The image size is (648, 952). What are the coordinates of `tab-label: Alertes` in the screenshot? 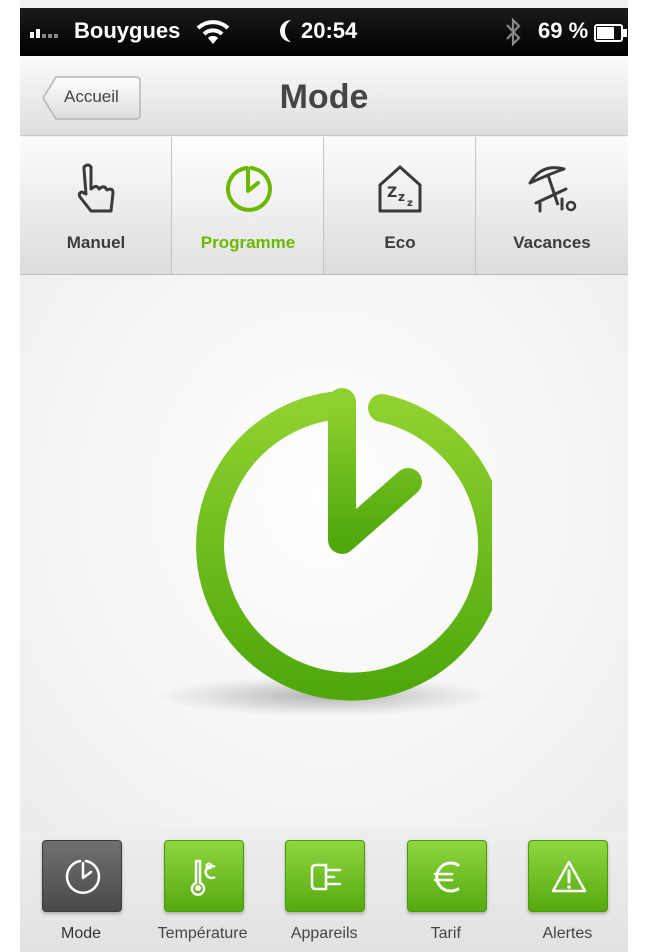 It's located at (567, 933).